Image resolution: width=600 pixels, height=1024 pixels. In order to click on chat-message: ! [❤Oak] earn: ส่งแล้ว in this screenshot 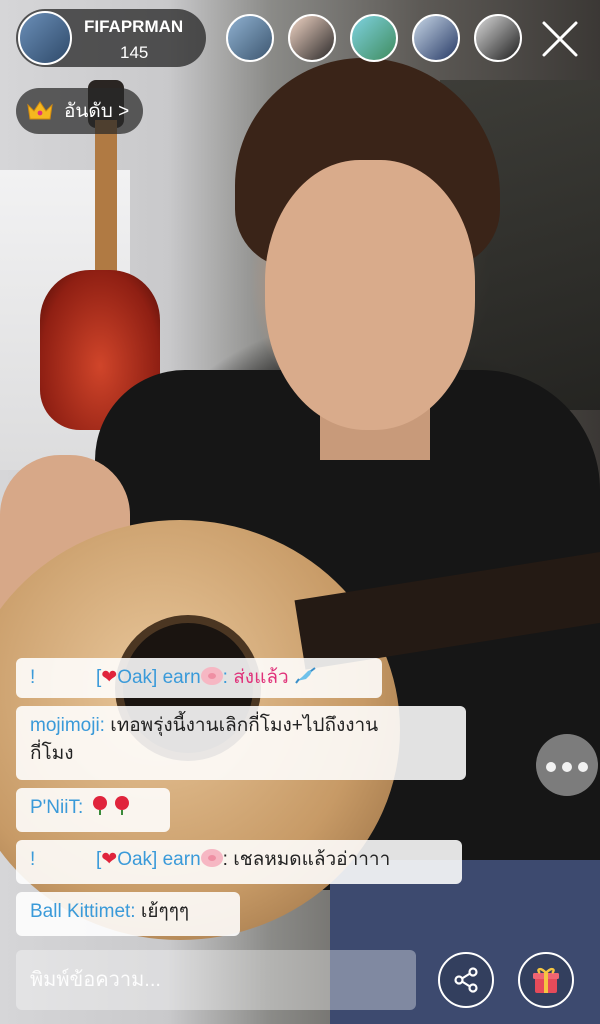, I will do `click(199, 678)`.